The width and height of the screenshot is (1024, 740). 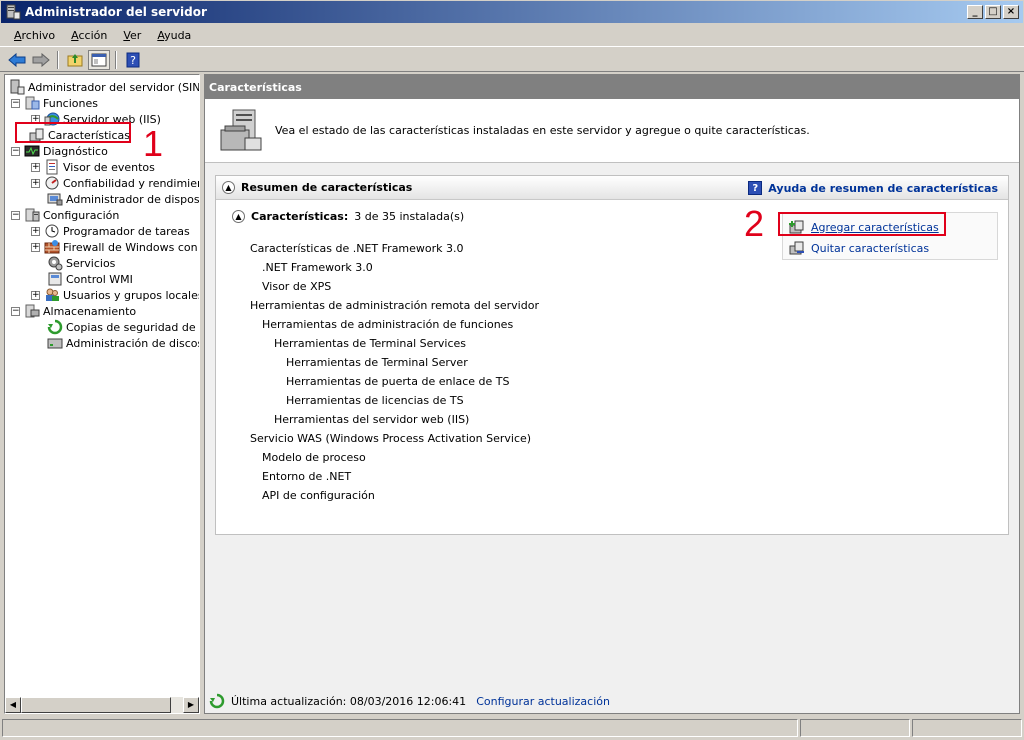 I want to click on tree-root: Administrador del servidor (SINTES, so click(x=104, y=87).